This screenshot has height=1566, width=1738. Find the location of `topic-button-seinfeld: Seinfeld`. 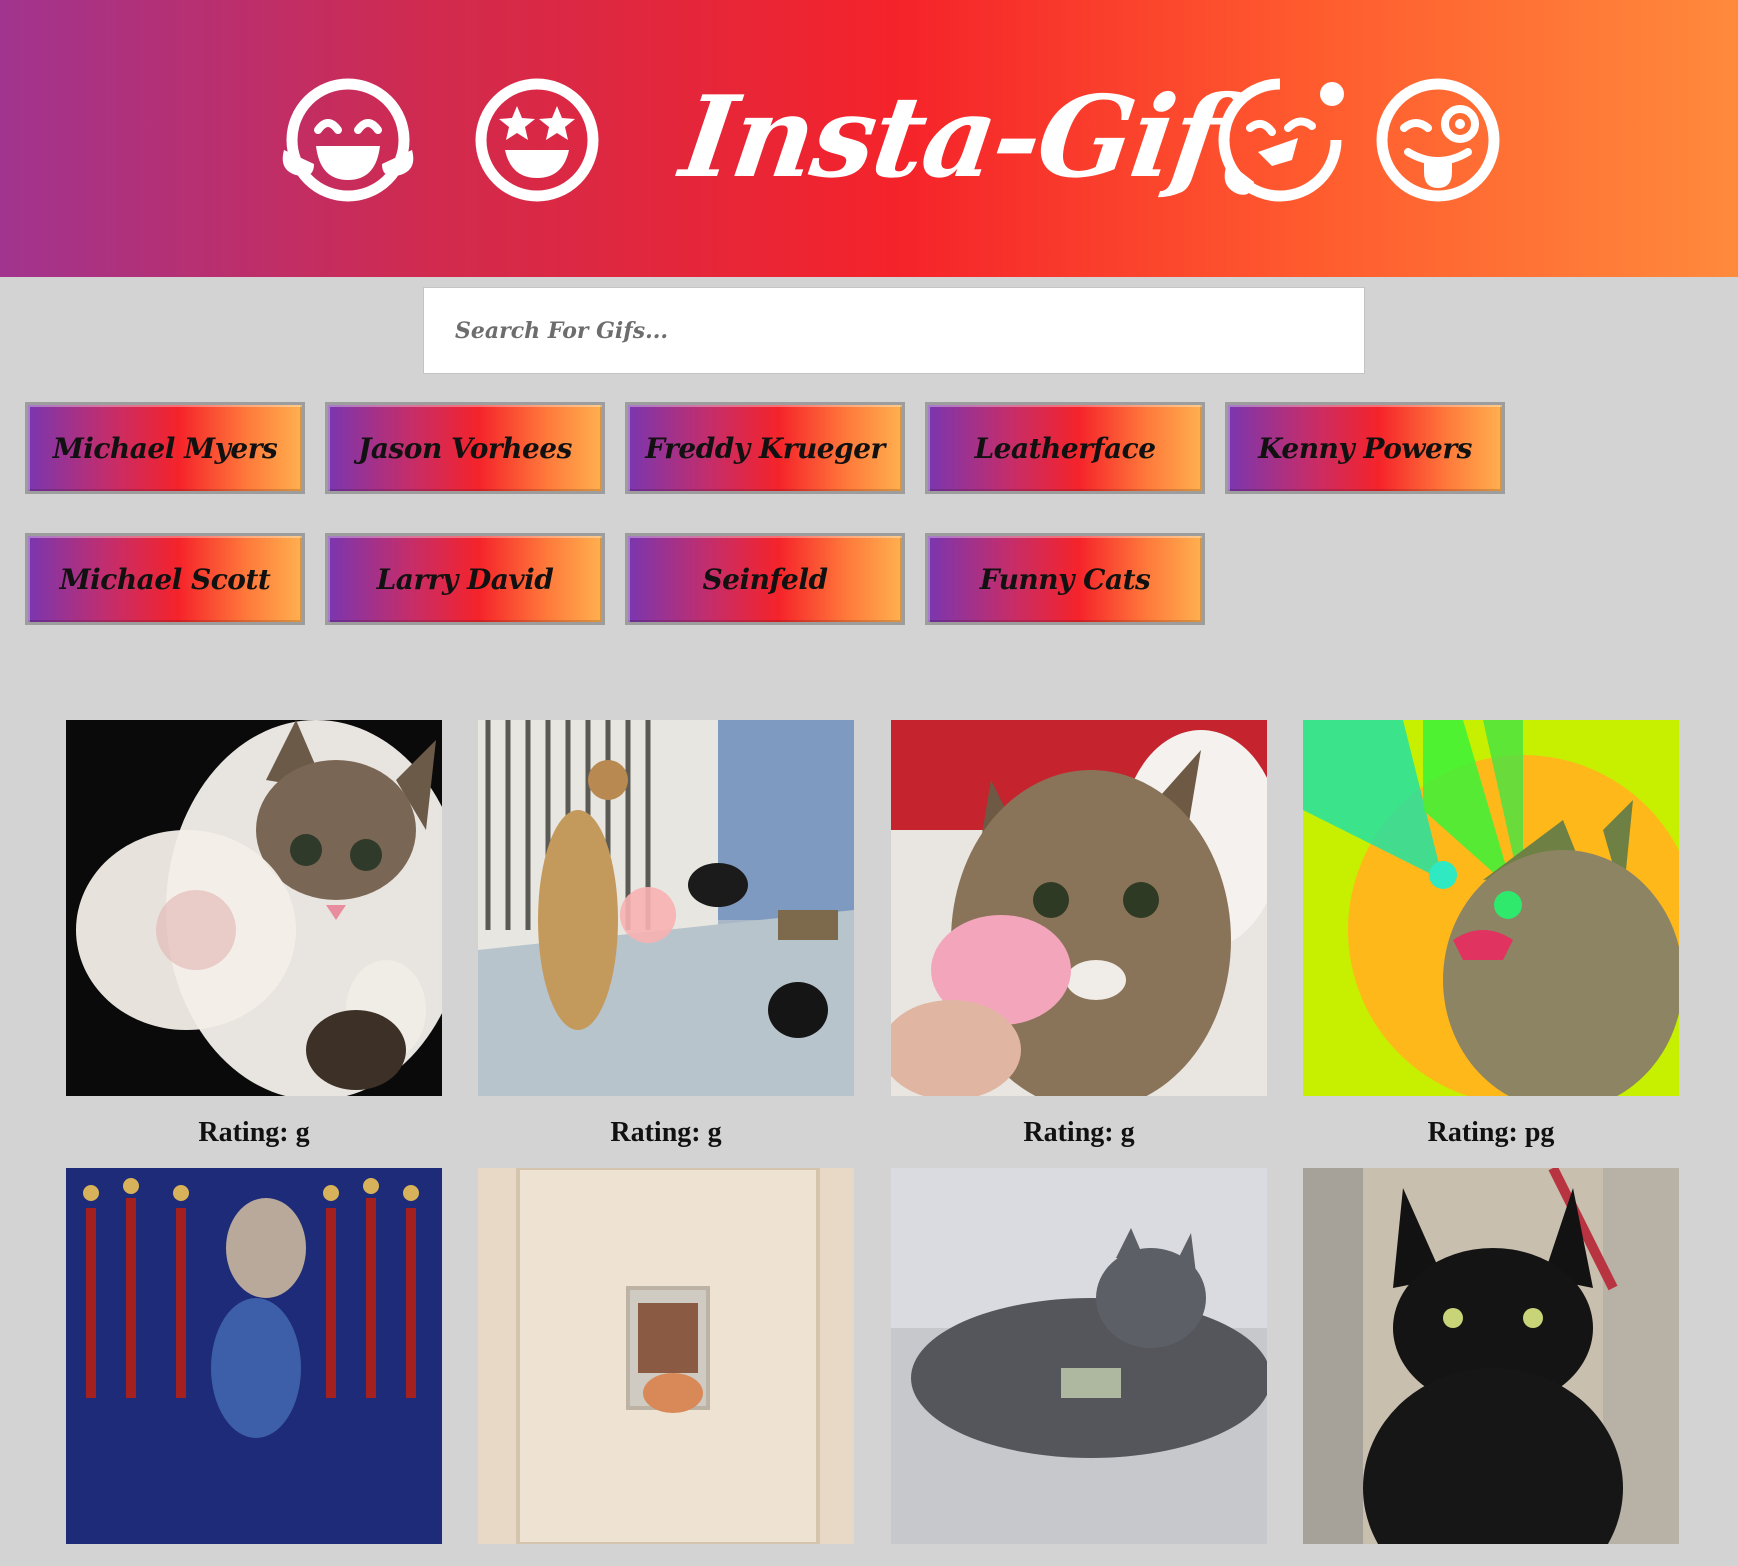

topic-button-seinfeld: Seinfeld is located at coordinates (765, 579).